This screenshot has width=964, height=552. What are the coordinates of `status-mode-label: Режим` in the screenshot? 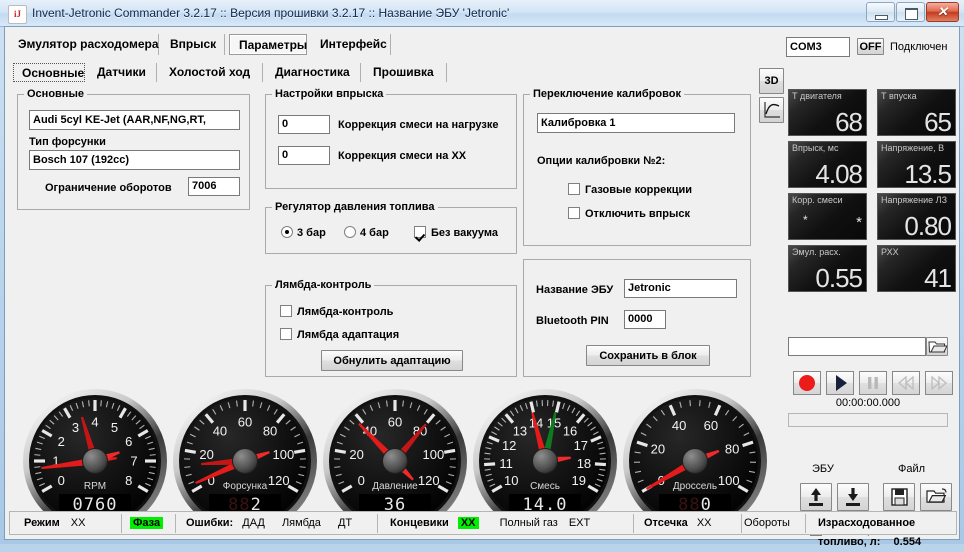 It's located at (42, 523).